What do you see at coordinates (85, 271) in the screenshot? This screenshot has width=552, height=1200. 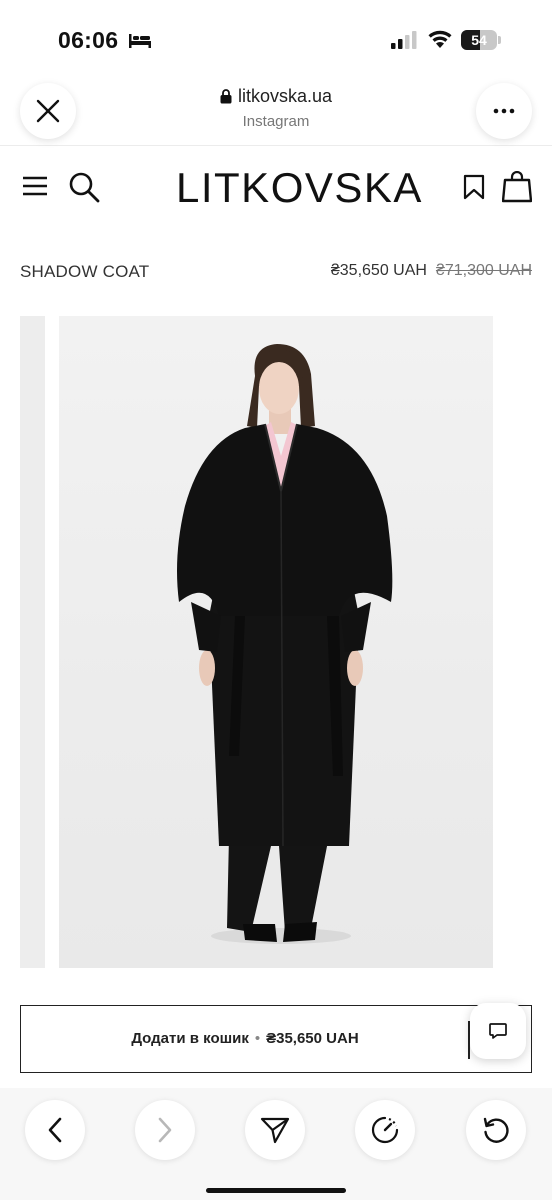 I see `product-name: SHADOW COAT` at bounding box center [85, 271].